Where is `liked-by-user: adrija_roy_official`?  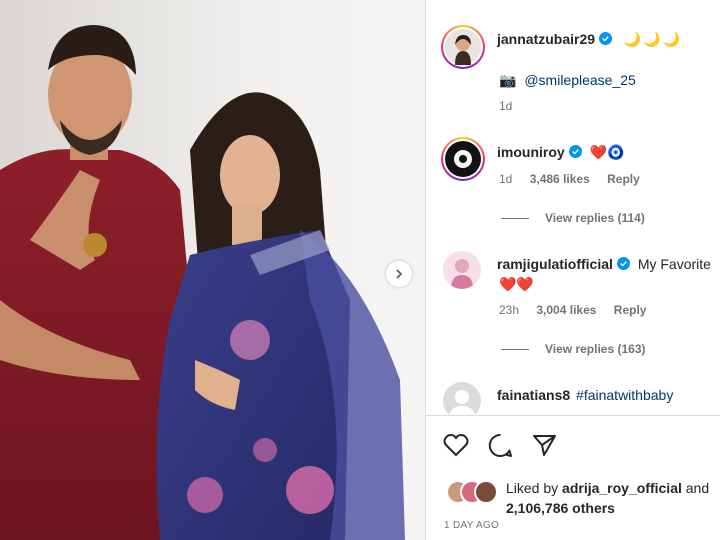
liked-by-user: adrija_roy_official is located at coordinates (622, 488).